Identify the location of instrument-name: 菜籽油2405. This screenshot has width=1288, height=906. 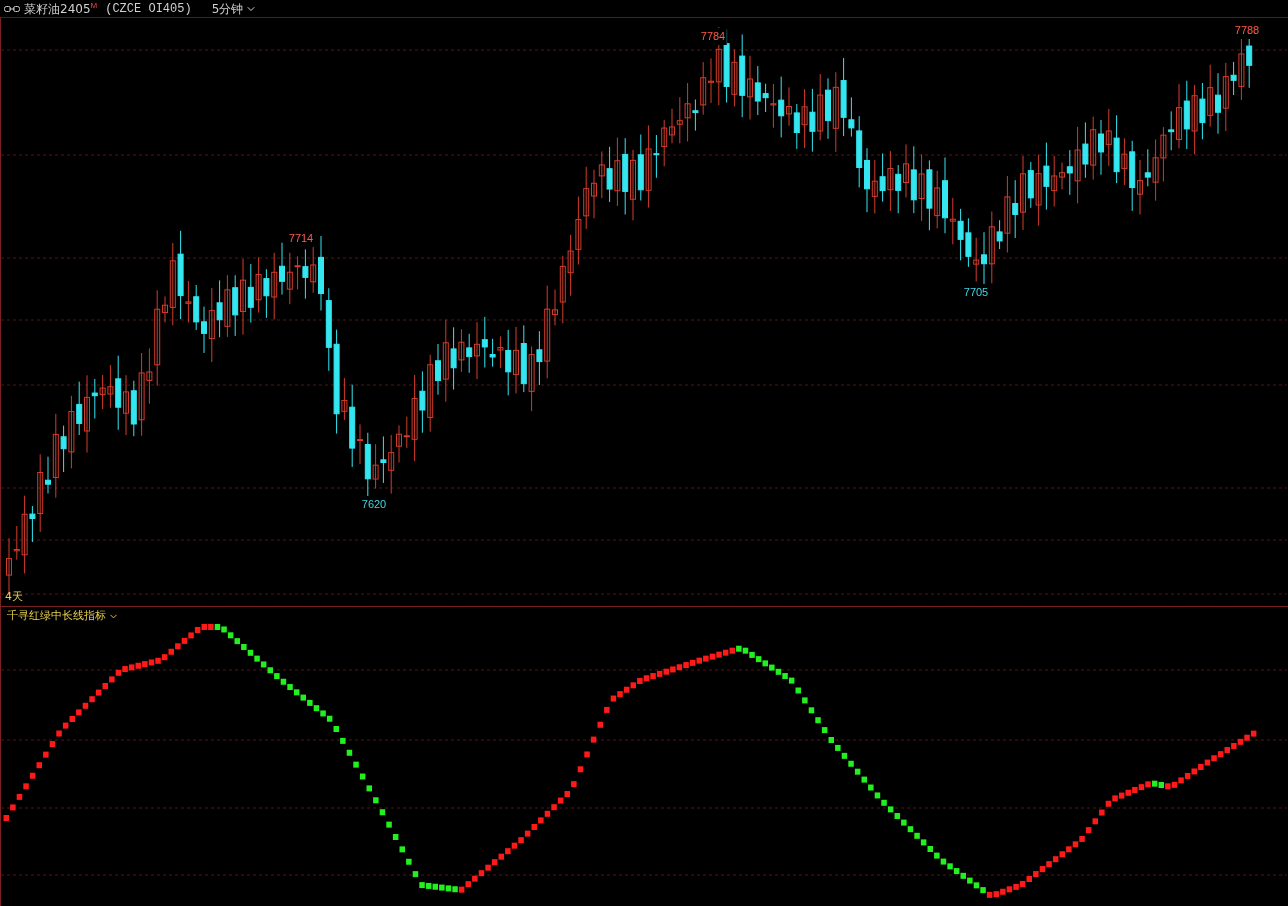
(57, 9).